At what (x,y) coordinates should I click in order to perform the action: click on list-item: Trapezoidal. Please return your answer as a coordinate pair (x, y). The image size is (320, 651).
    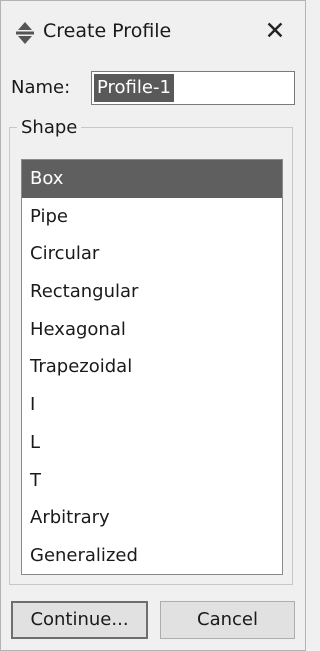
    Looking at the image, I should click on (152, 367).